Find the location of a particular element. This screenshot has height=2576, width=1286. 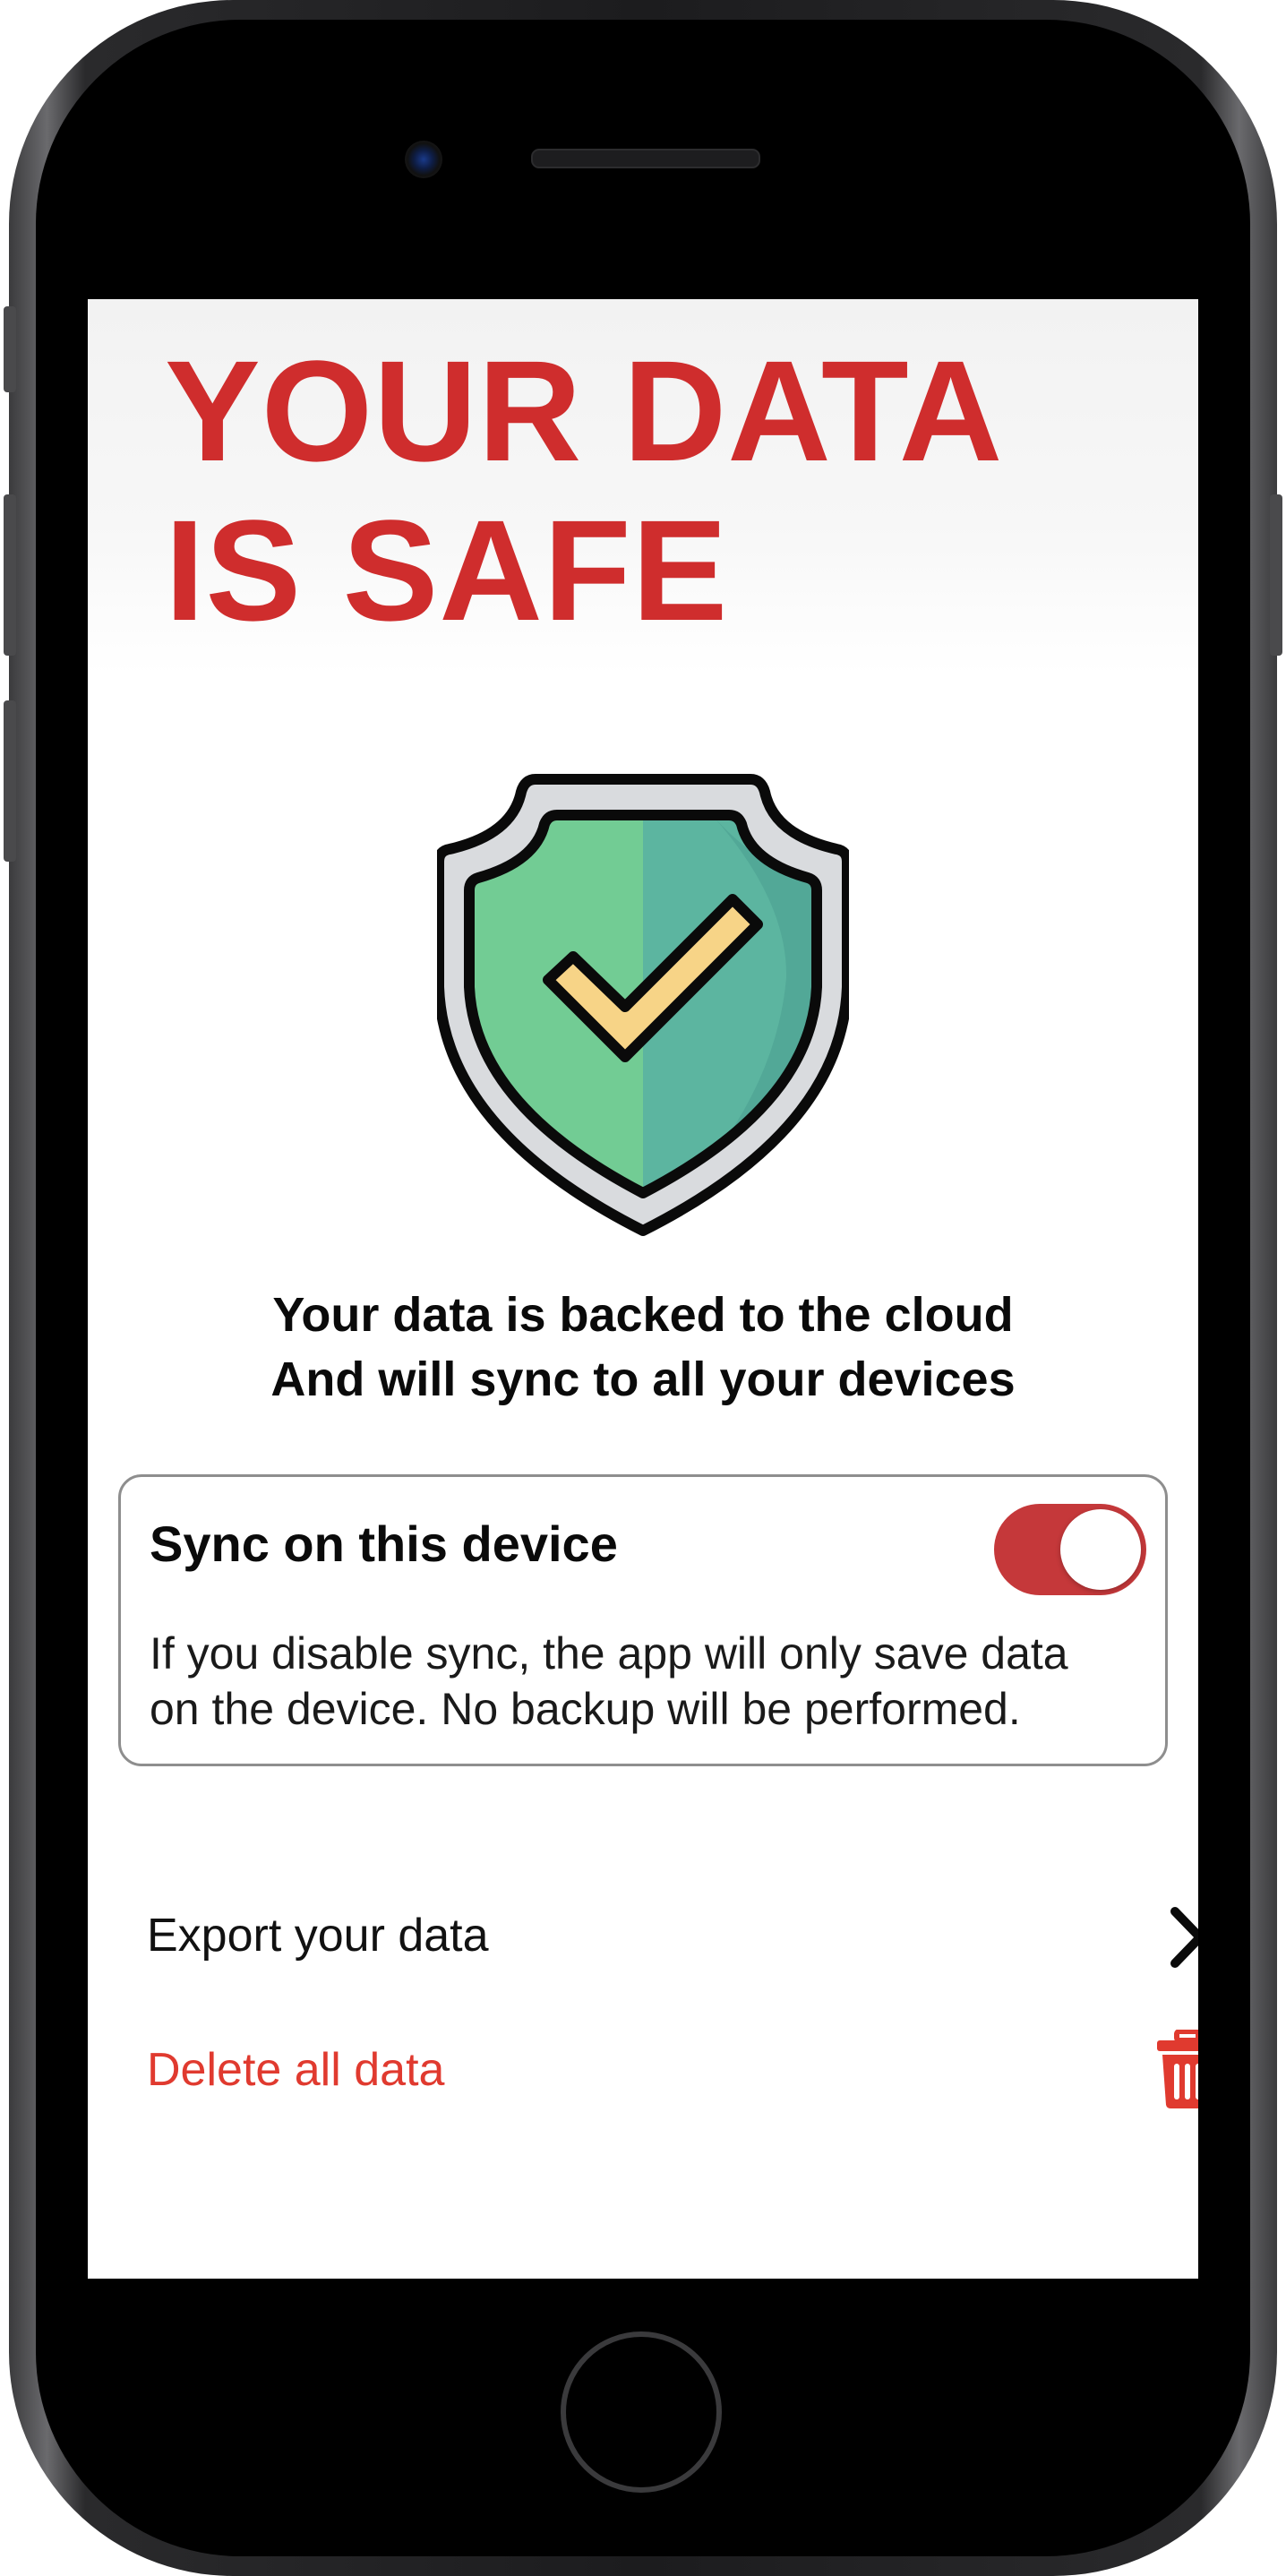

power-button is located at coordinates (1276, 575).